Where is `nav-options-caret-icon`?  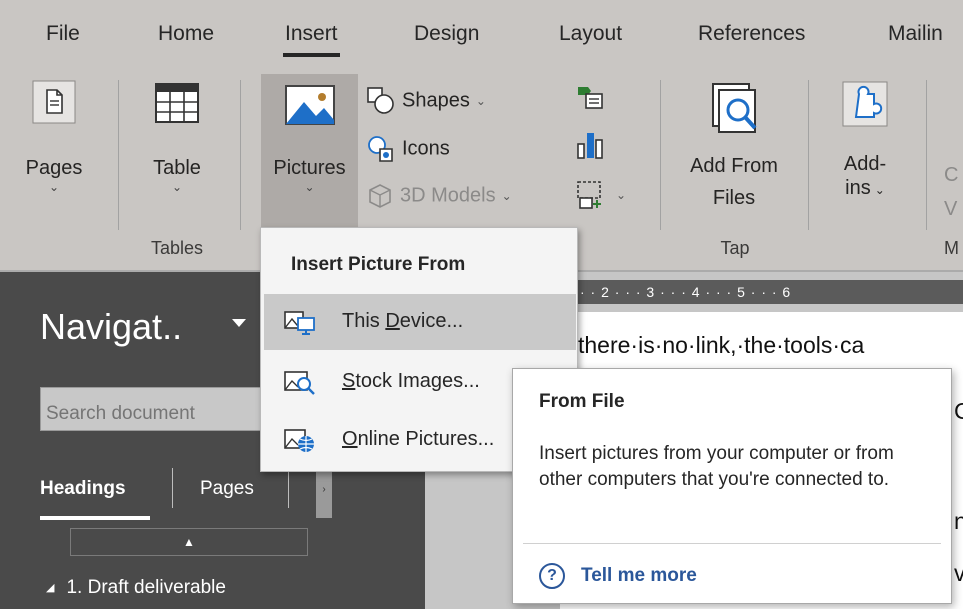 nav-options-caret-icon is located at coordinates (239, 323).